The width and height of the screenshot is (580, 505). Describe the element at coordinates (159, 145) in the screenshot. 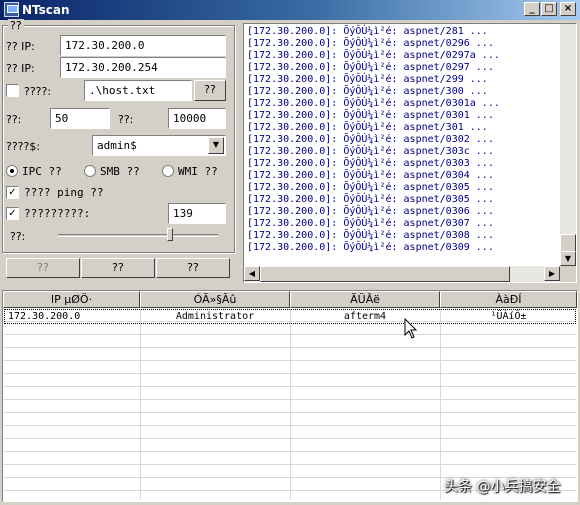

I see `share-dropdown: admin$` at that location.